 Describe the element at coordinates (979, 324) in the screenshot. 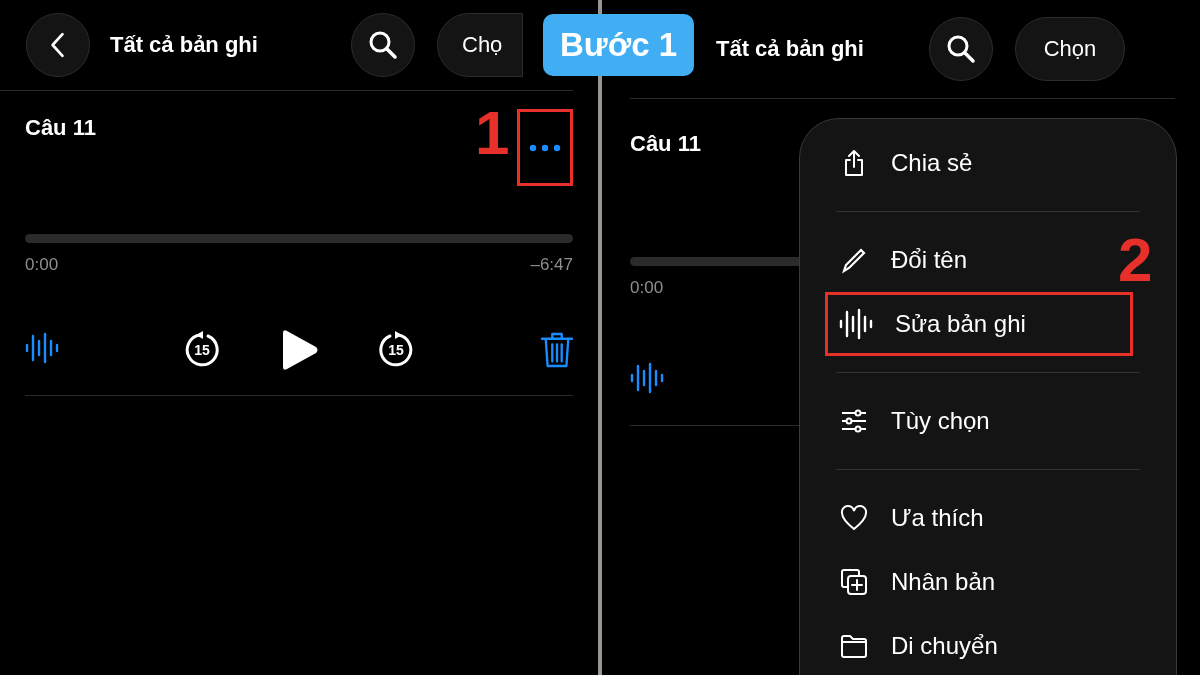

I see `menu-item: Sửa bản ghi` at that location.